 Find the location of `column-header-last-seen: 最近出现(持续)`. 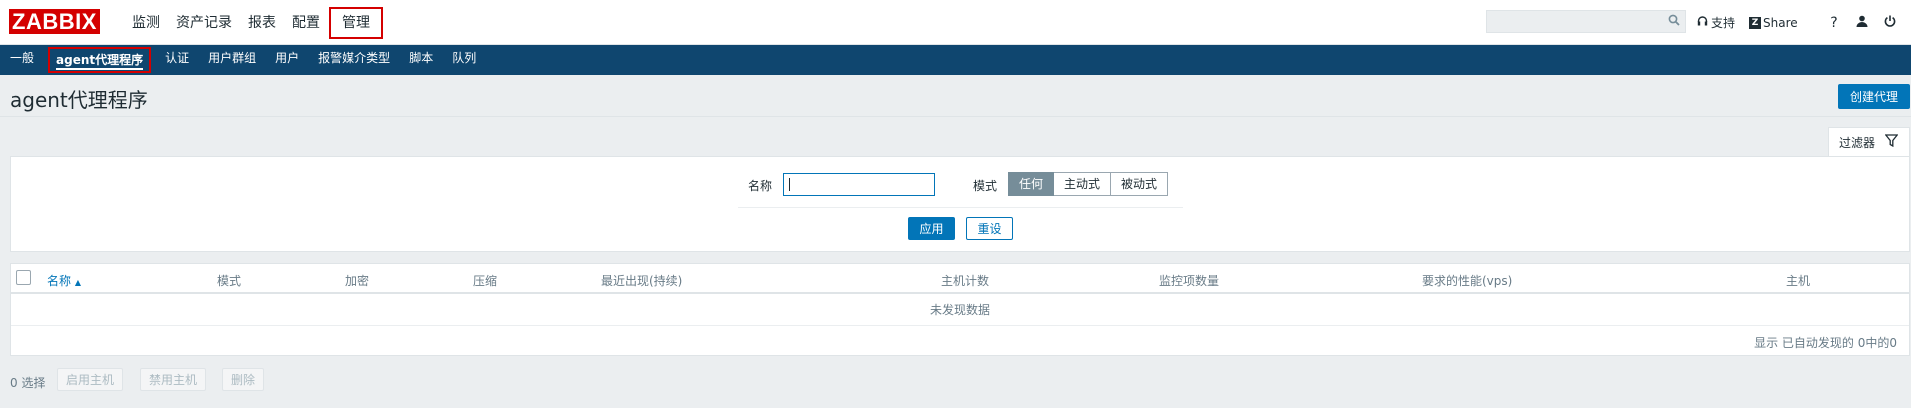

column-header-last-seen: 最近出现(持续) is located at coordinates (642, 281).